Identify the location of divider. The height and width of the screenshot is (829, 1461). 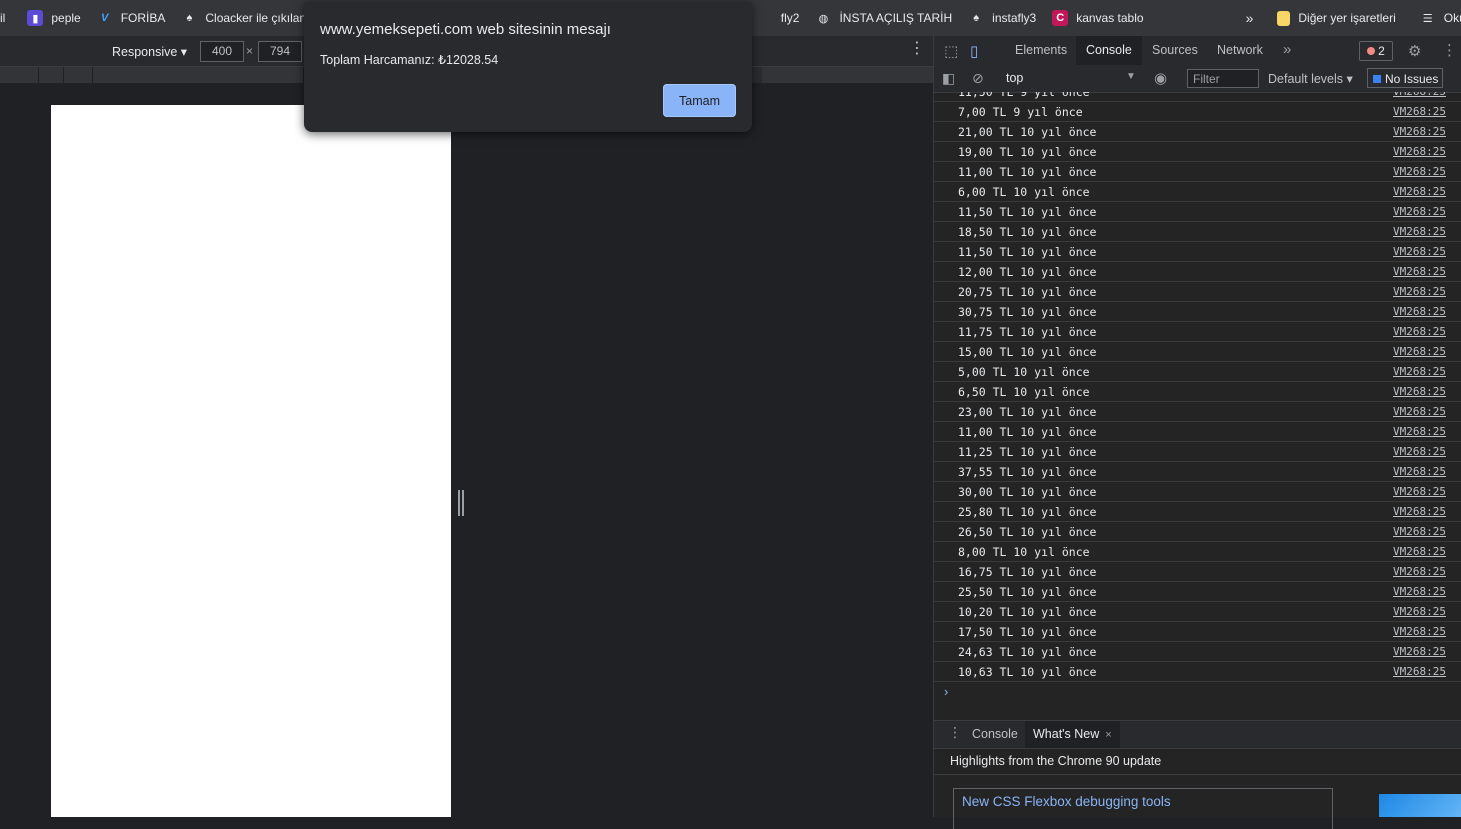
(1197, 774).